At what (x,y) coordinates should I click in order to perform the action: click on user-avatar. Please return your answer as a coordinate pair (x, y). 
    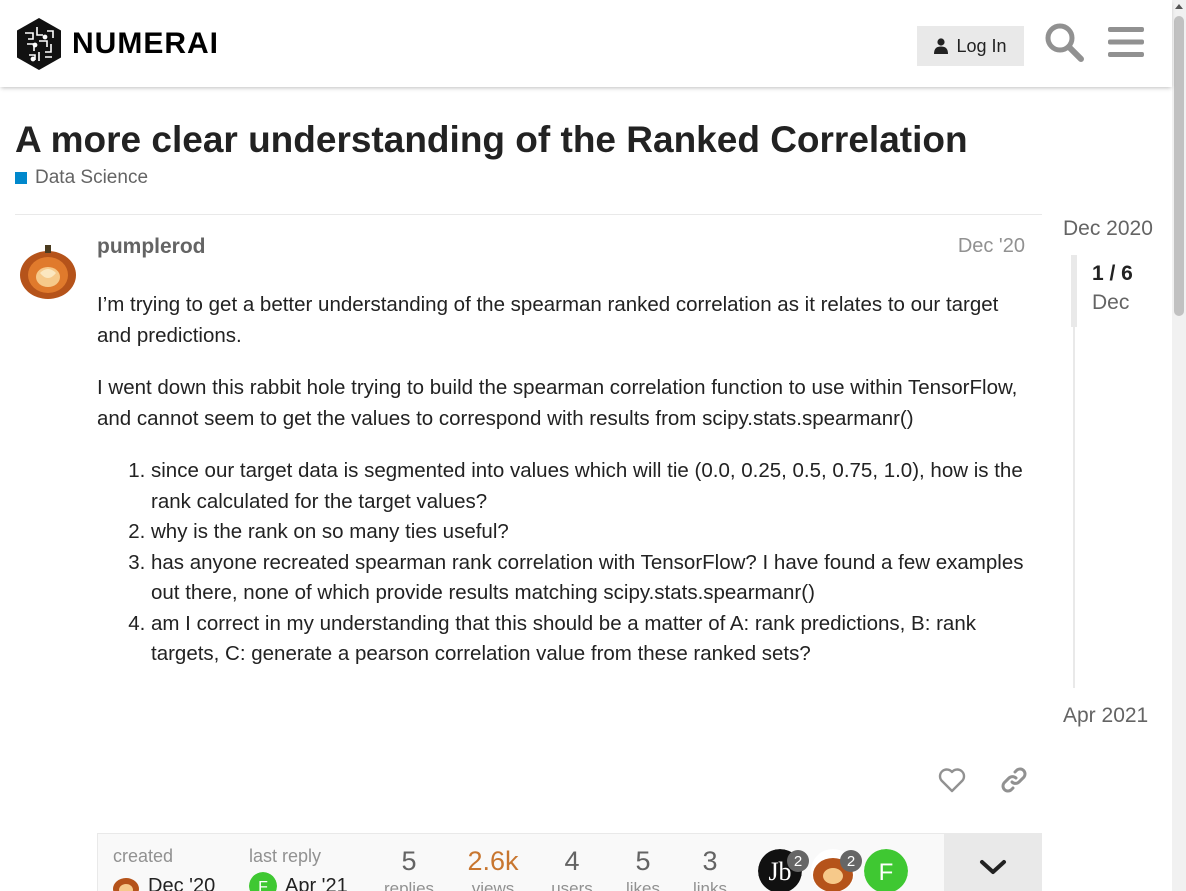
    Looking at the image, I should click on (48, 269).